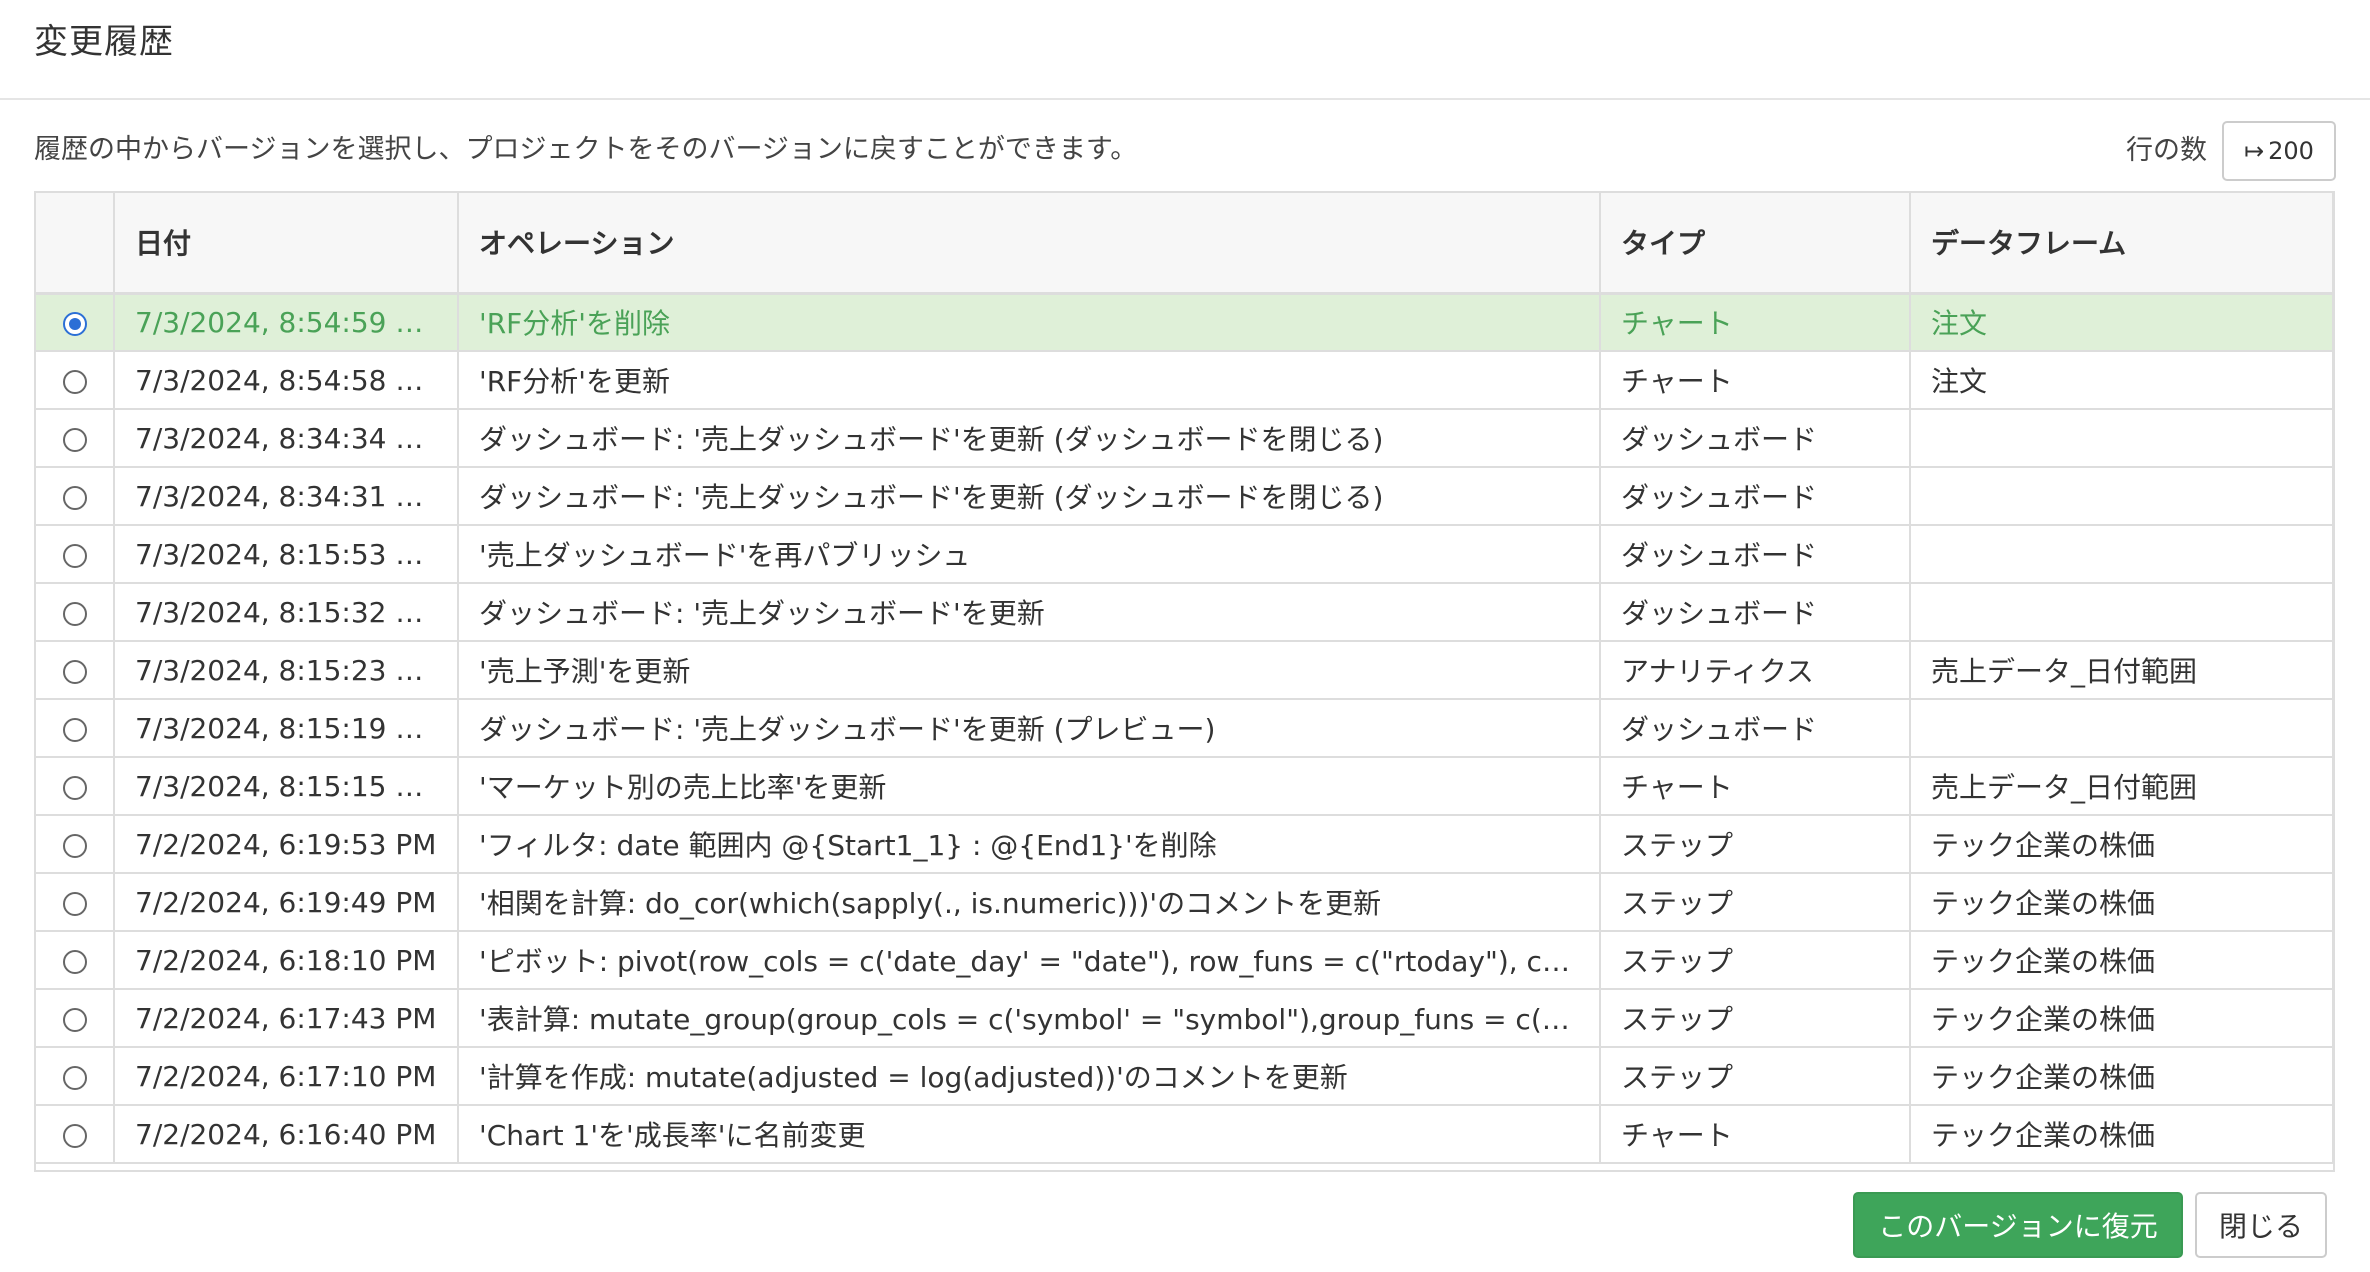  Describe the element at coordinates (1029, 1134) in the screenshot. I see `row-operation: 'Chart 1'を'成長率'に名前変更` at that location.